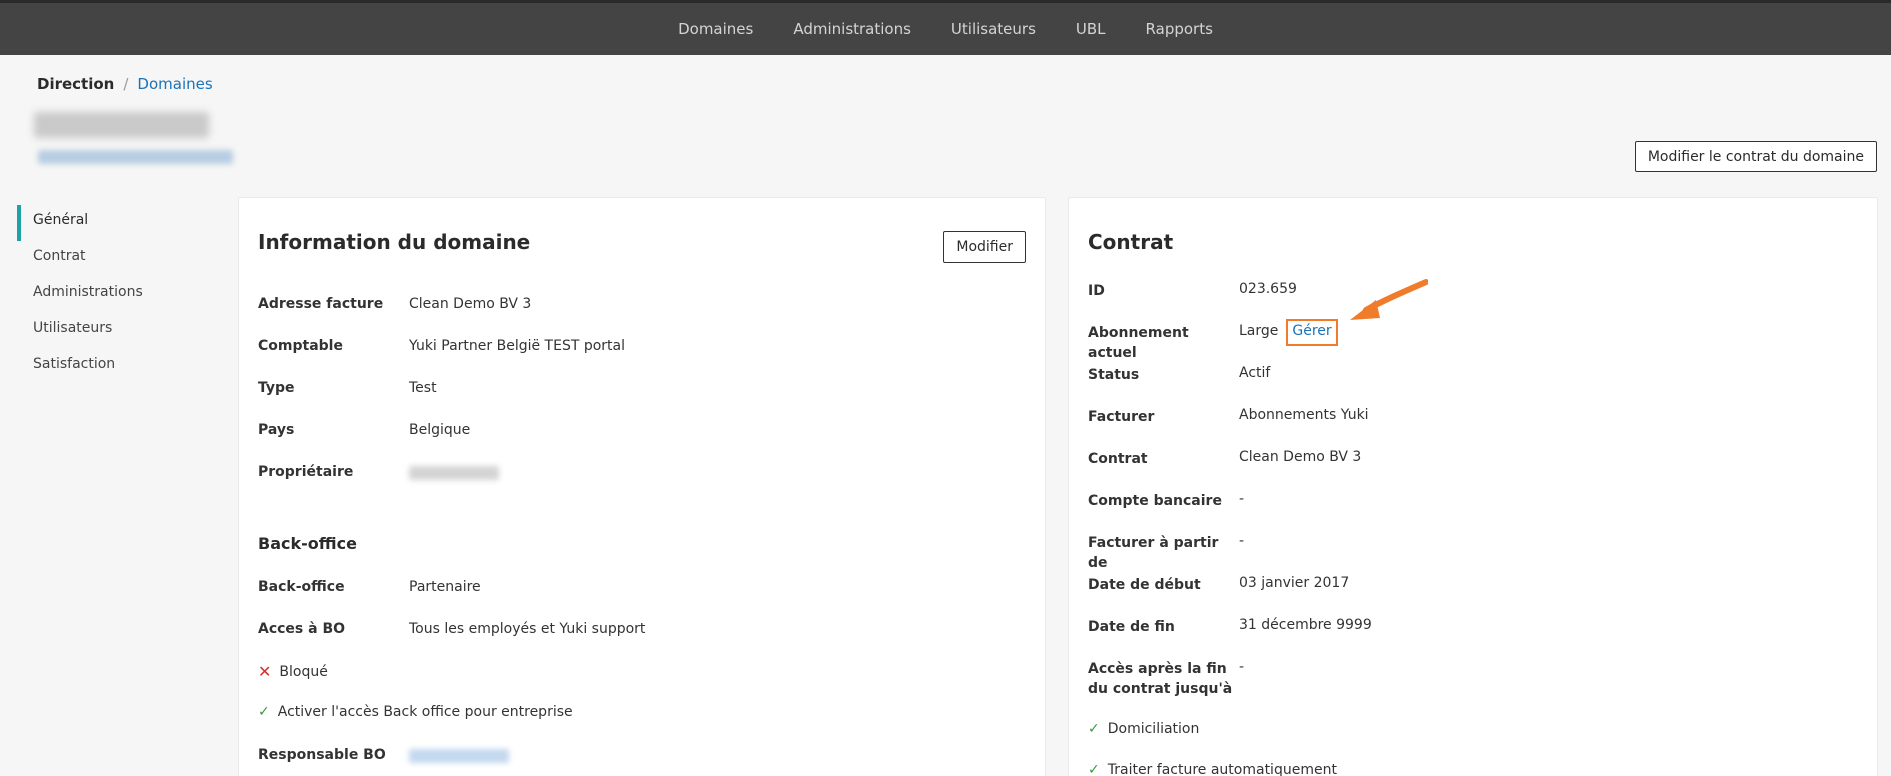  I want to click on row-label: Comptable, so click(300, 346).